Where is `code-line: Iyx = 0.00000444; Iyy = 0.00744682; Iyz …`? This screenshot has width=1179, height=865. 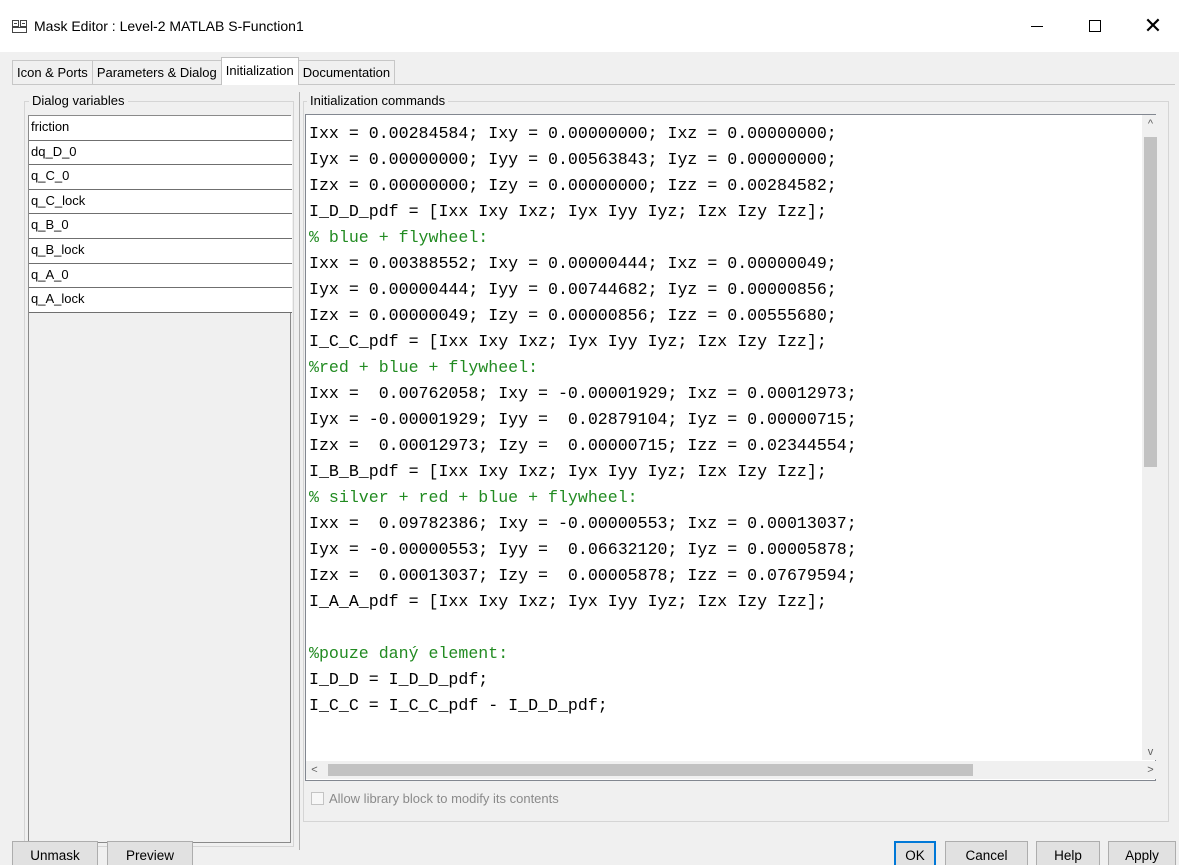 code-line: Iyx = 0.00000444; Iyy = 0.00744682; Iyz … is located at coordinates (724, 290).